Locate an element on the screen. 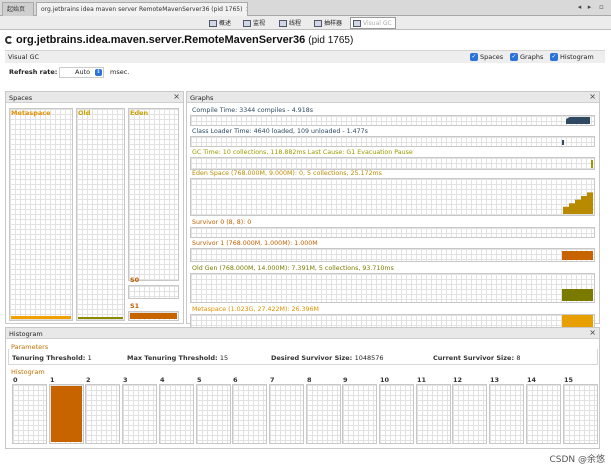 This screenshot has height=469, width=611. metaspace-label: Metaspace is located at coordinates (31, 113).